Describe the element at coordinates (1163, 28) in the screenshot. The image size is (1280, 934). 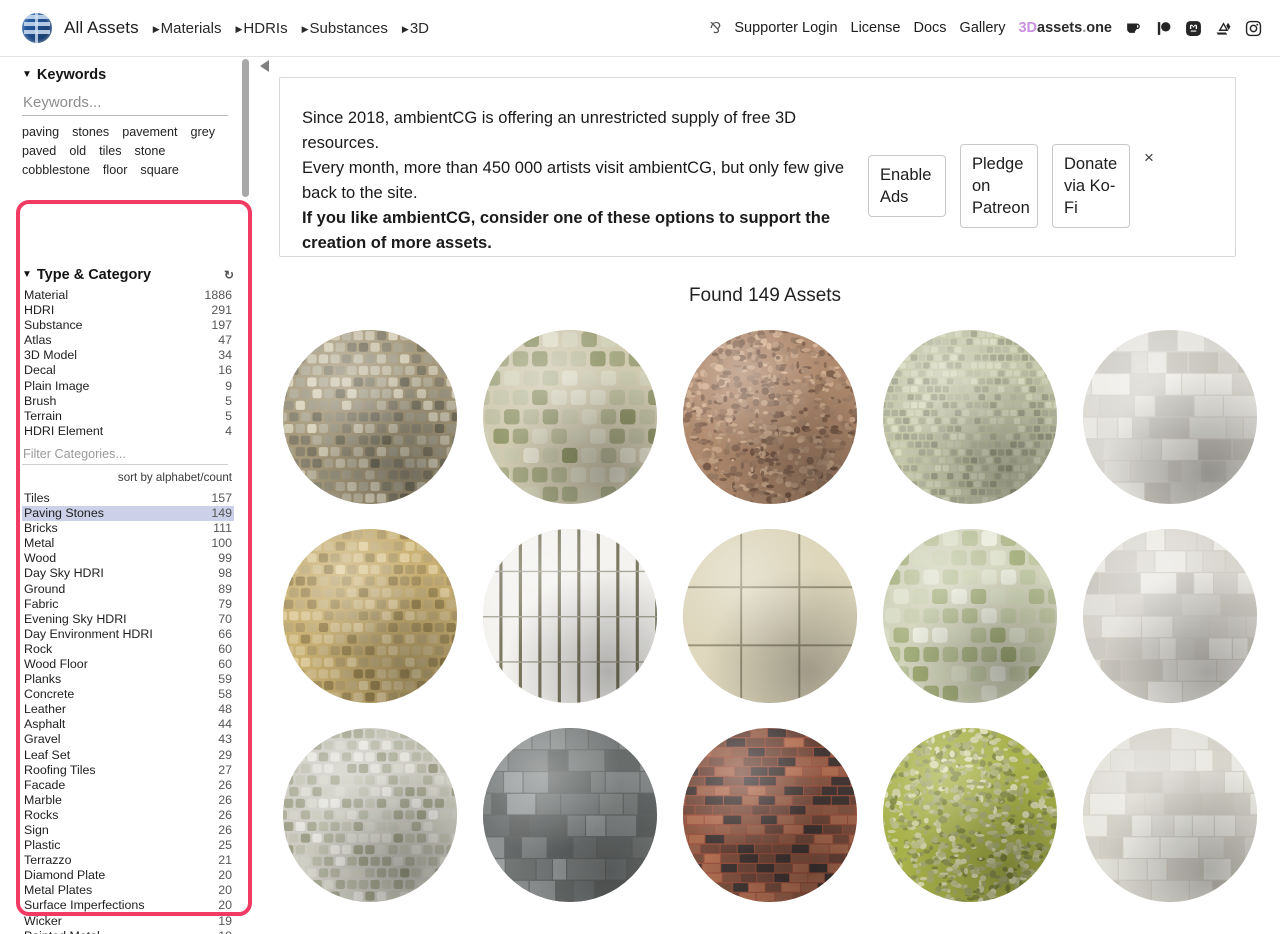
I see `patreon-icon` at that location.